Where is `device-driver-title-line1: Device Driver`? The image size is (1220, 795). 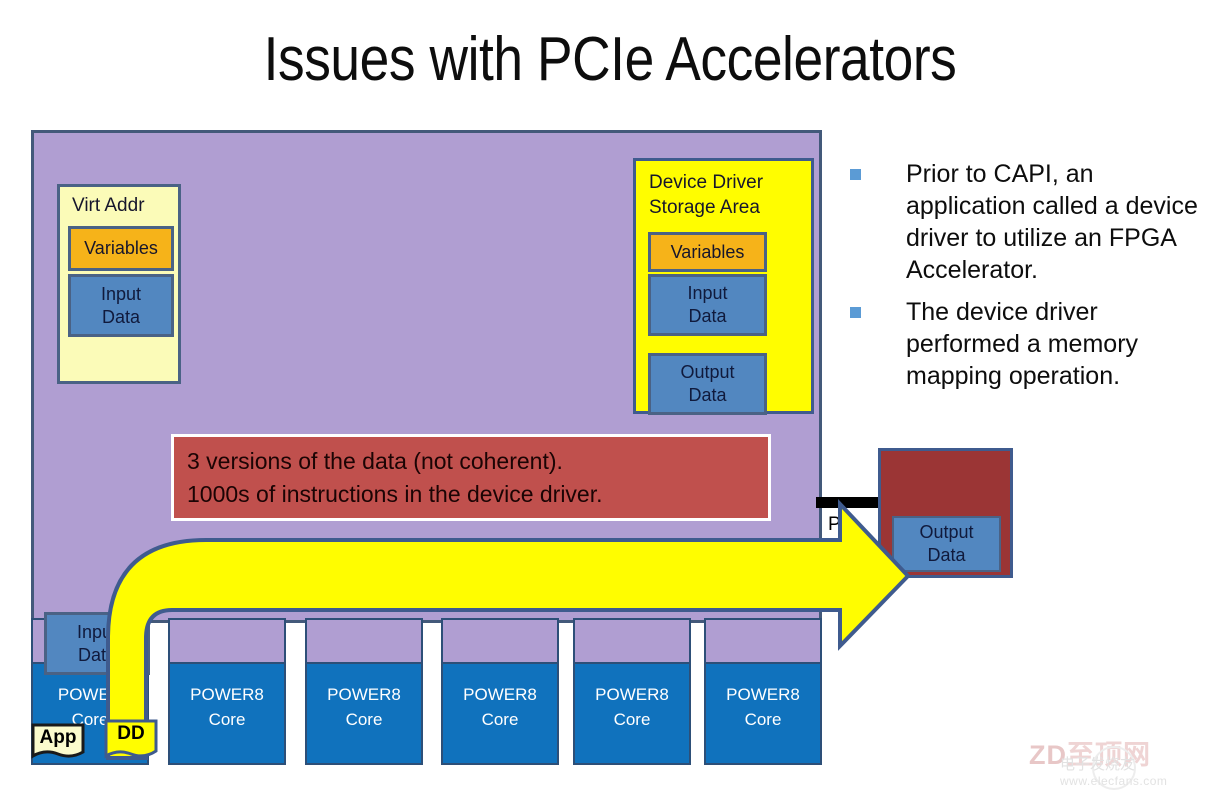 device-driver-title-line1: Device Driver is located at coordinates (706, 182).